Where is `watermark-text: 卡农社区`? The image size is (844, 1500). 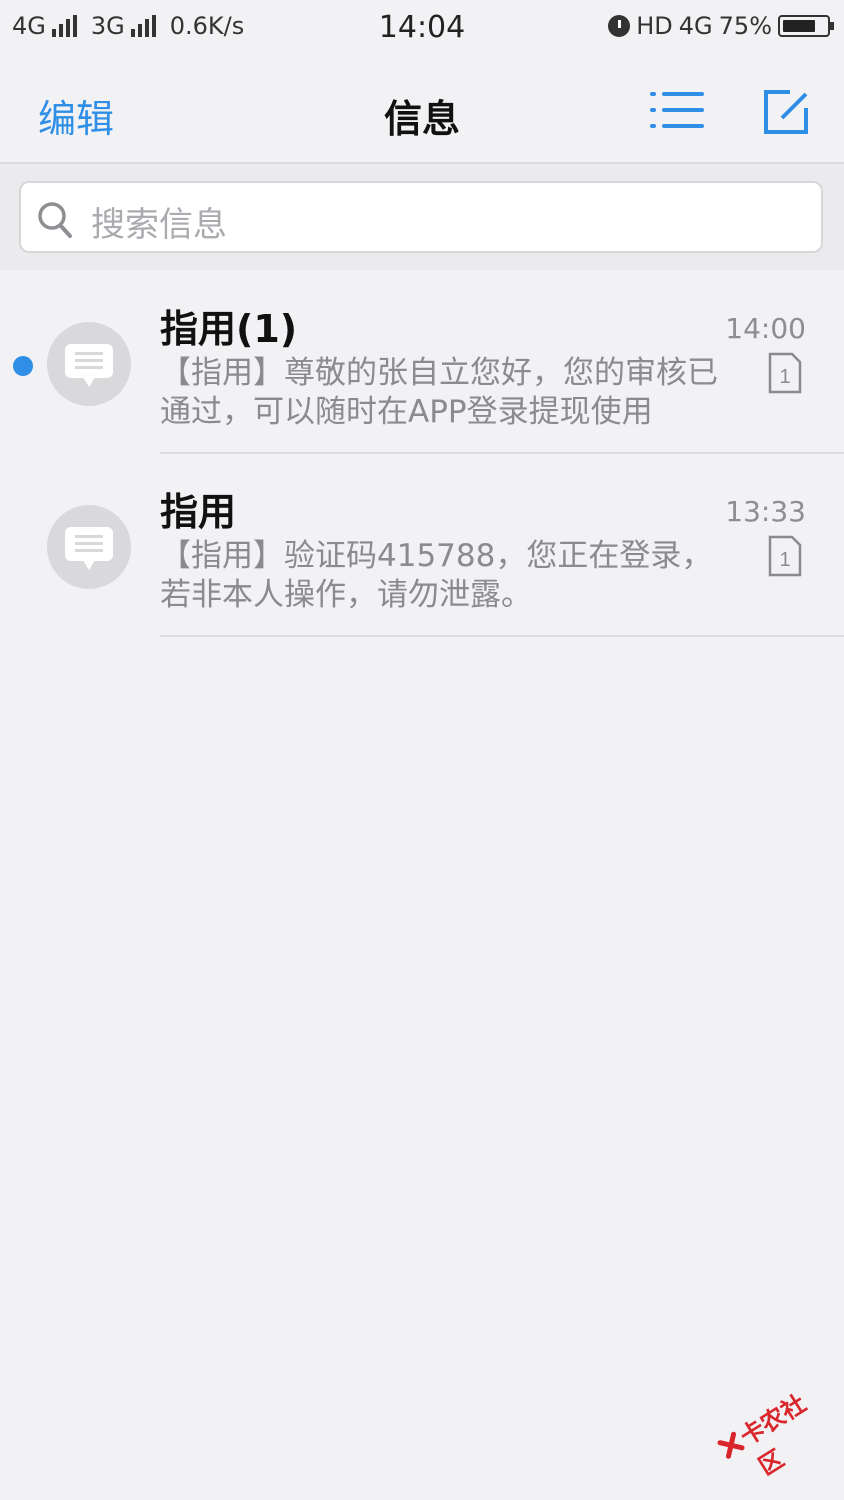 watermark-text: 卡农社区 is located at coordinates (773, 1435).